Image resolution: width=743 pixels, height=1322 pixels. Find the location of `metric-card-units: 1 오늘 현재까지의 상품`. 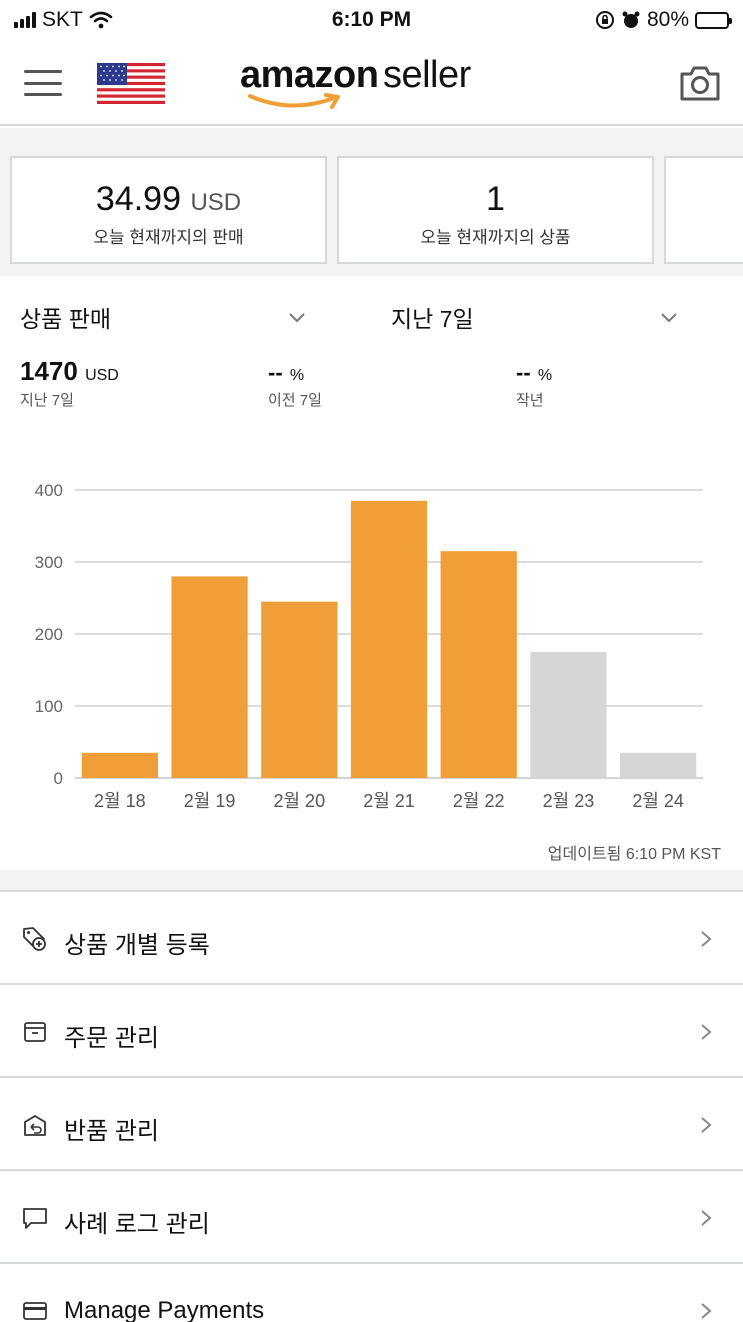

metric-card-units: 1 오늘 현재까지의 상품 is located at coordinates (495, 210).